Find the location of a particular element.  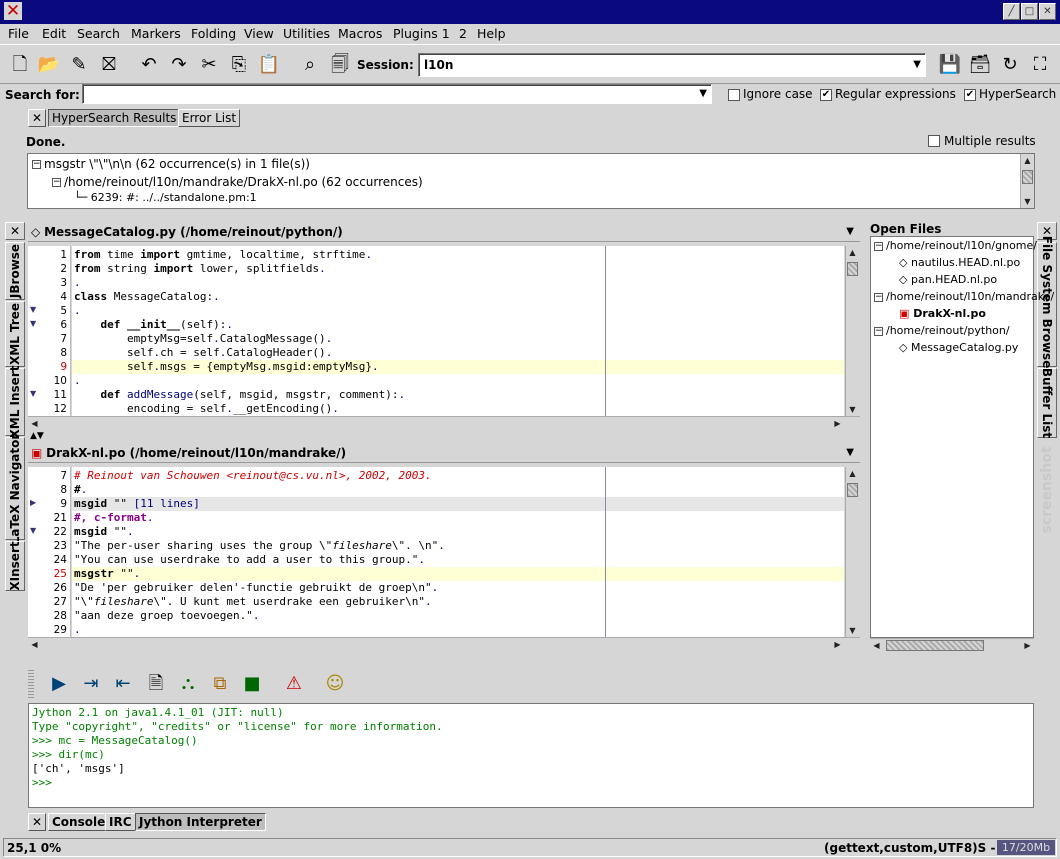

split-arrows-icon: ▲▼ is located at coordinates (37, 436).